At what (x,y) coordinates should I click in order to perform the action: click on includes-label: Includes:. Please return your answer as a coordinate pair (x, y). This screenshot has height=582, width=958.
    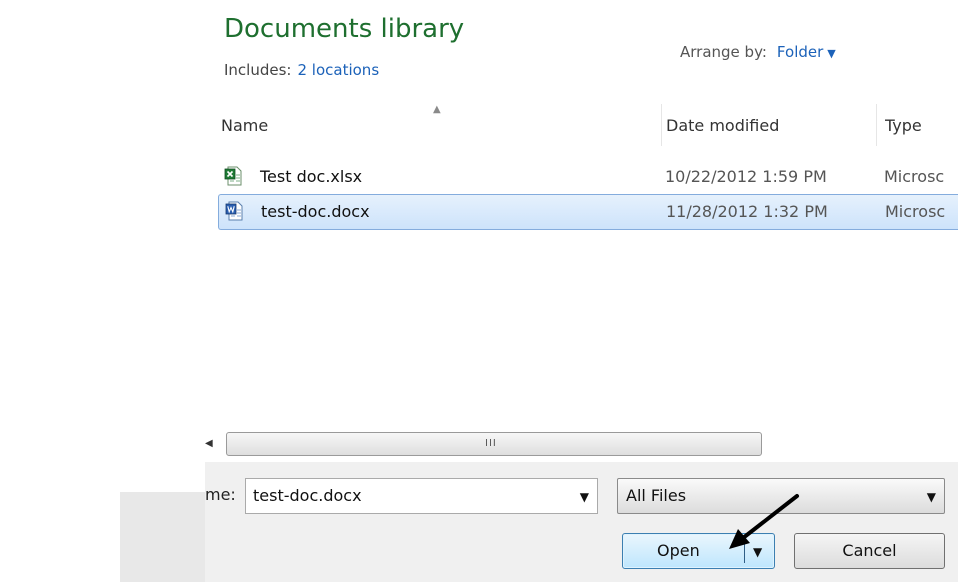
    Looking at the image, I should click on (258, 70).